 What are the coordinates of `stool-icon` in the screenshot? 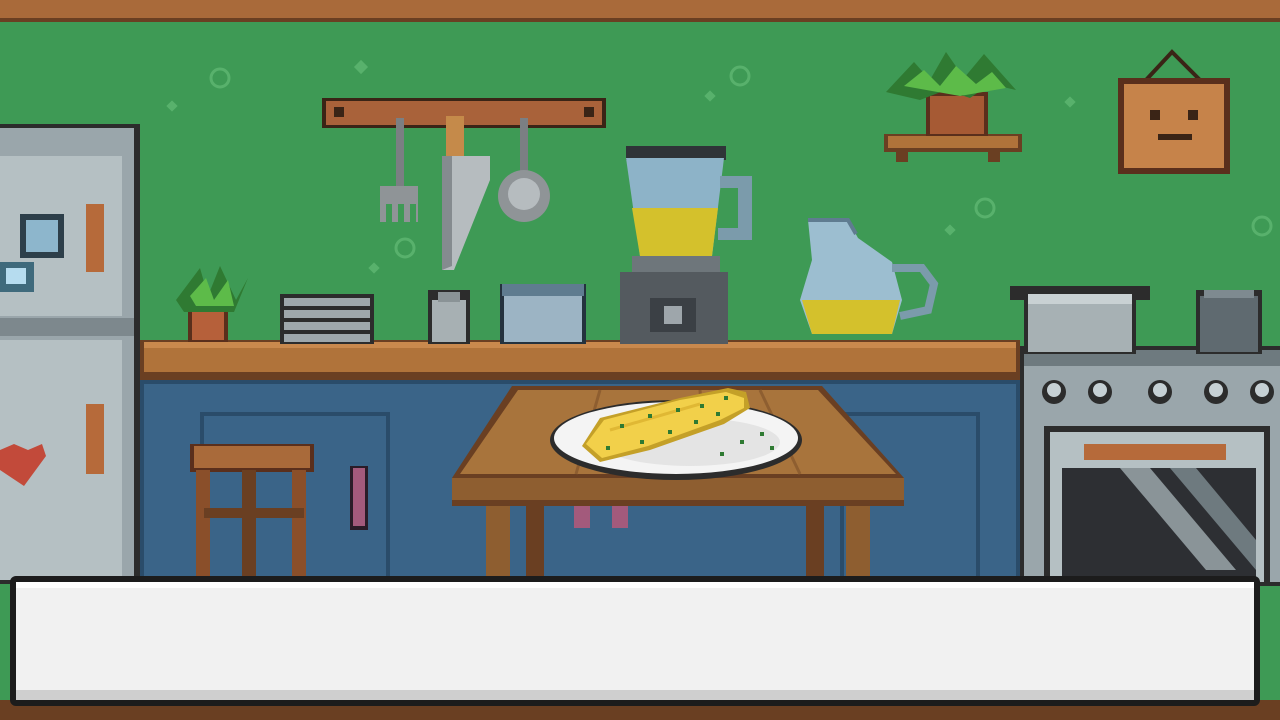 It's located at (252, 512).